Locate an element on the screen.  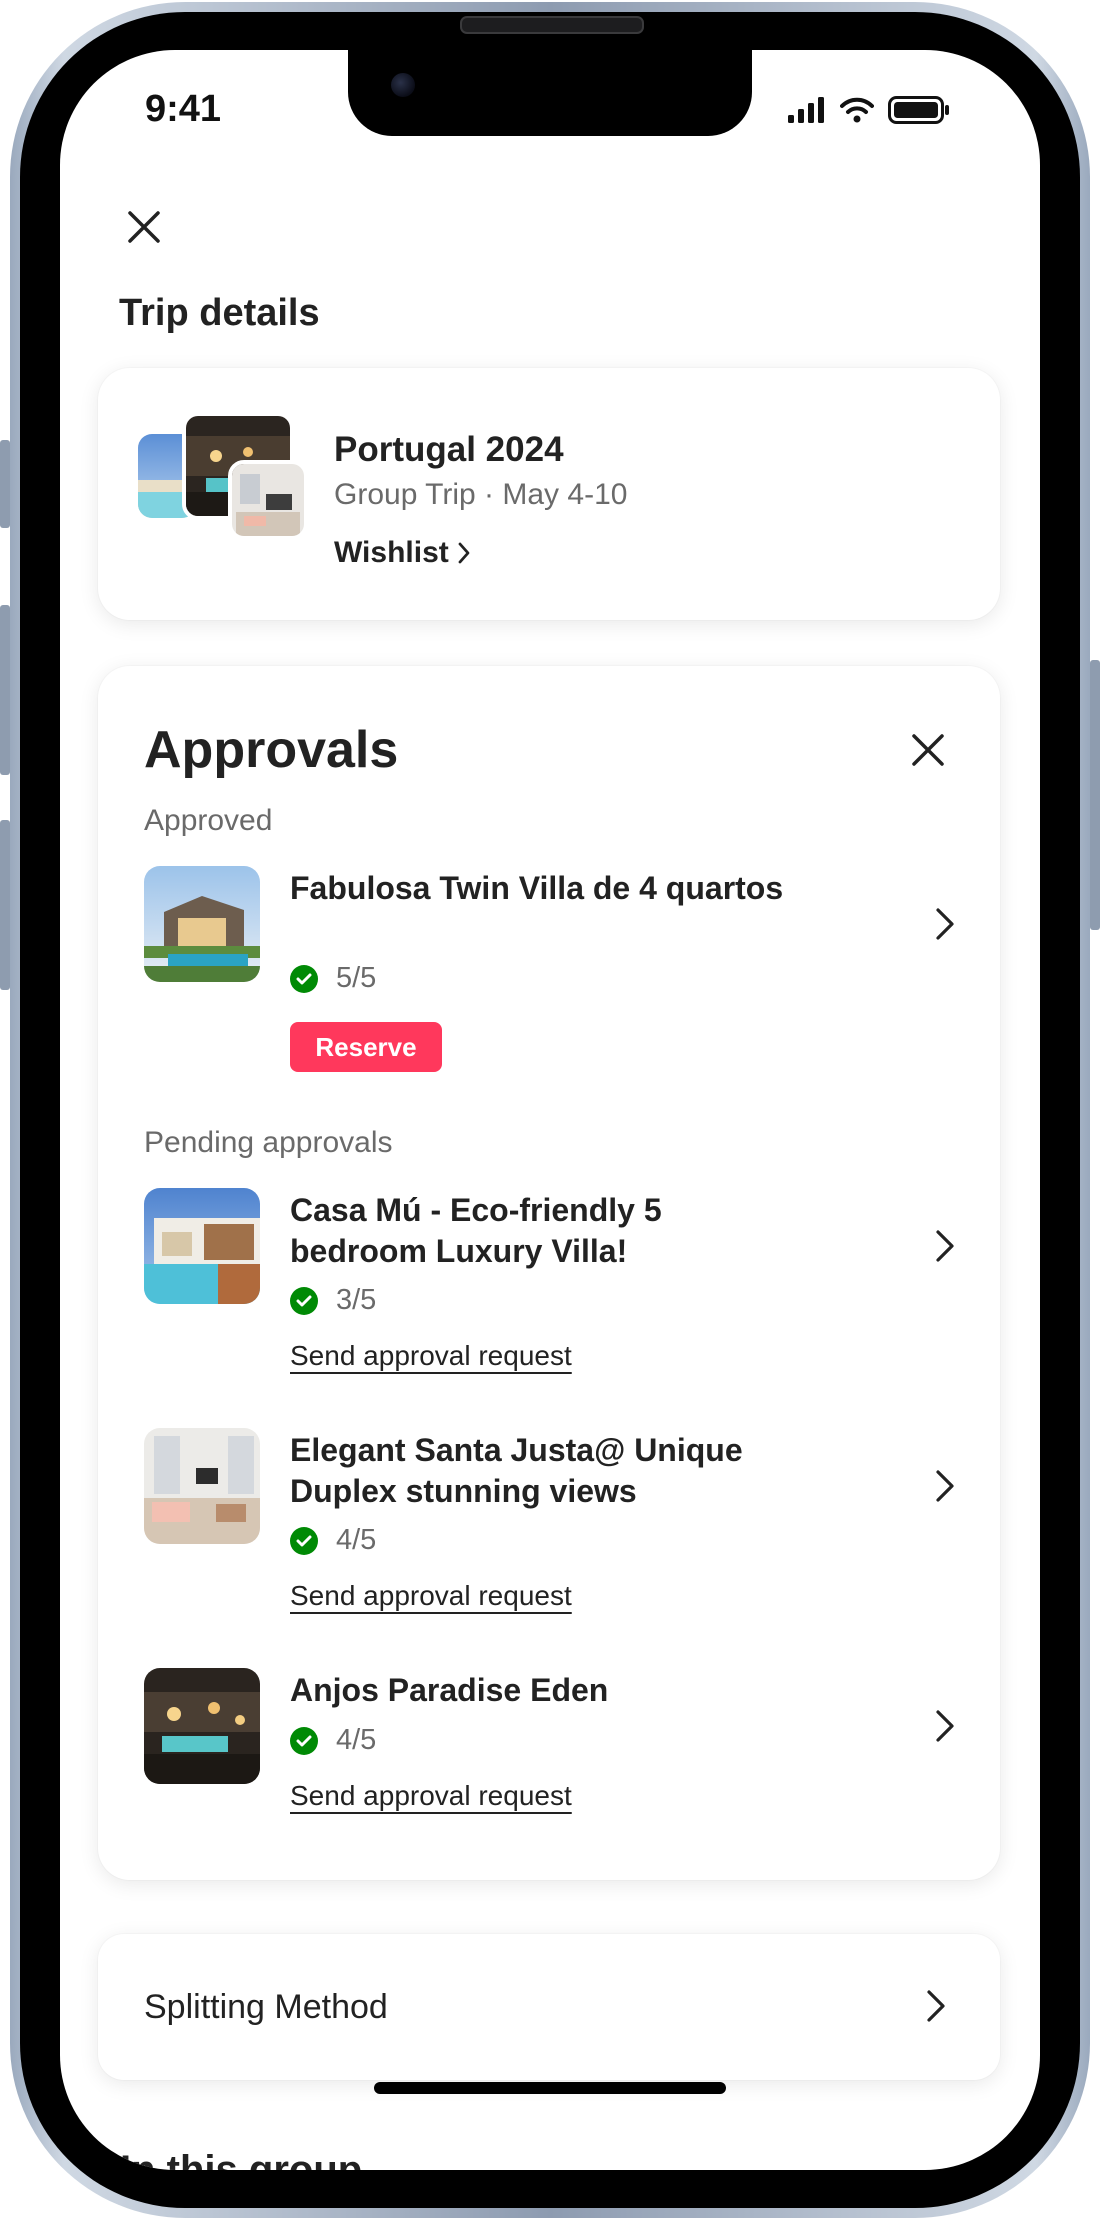
approval-count-text: 3/5 is located at coordinates (356, 1300).